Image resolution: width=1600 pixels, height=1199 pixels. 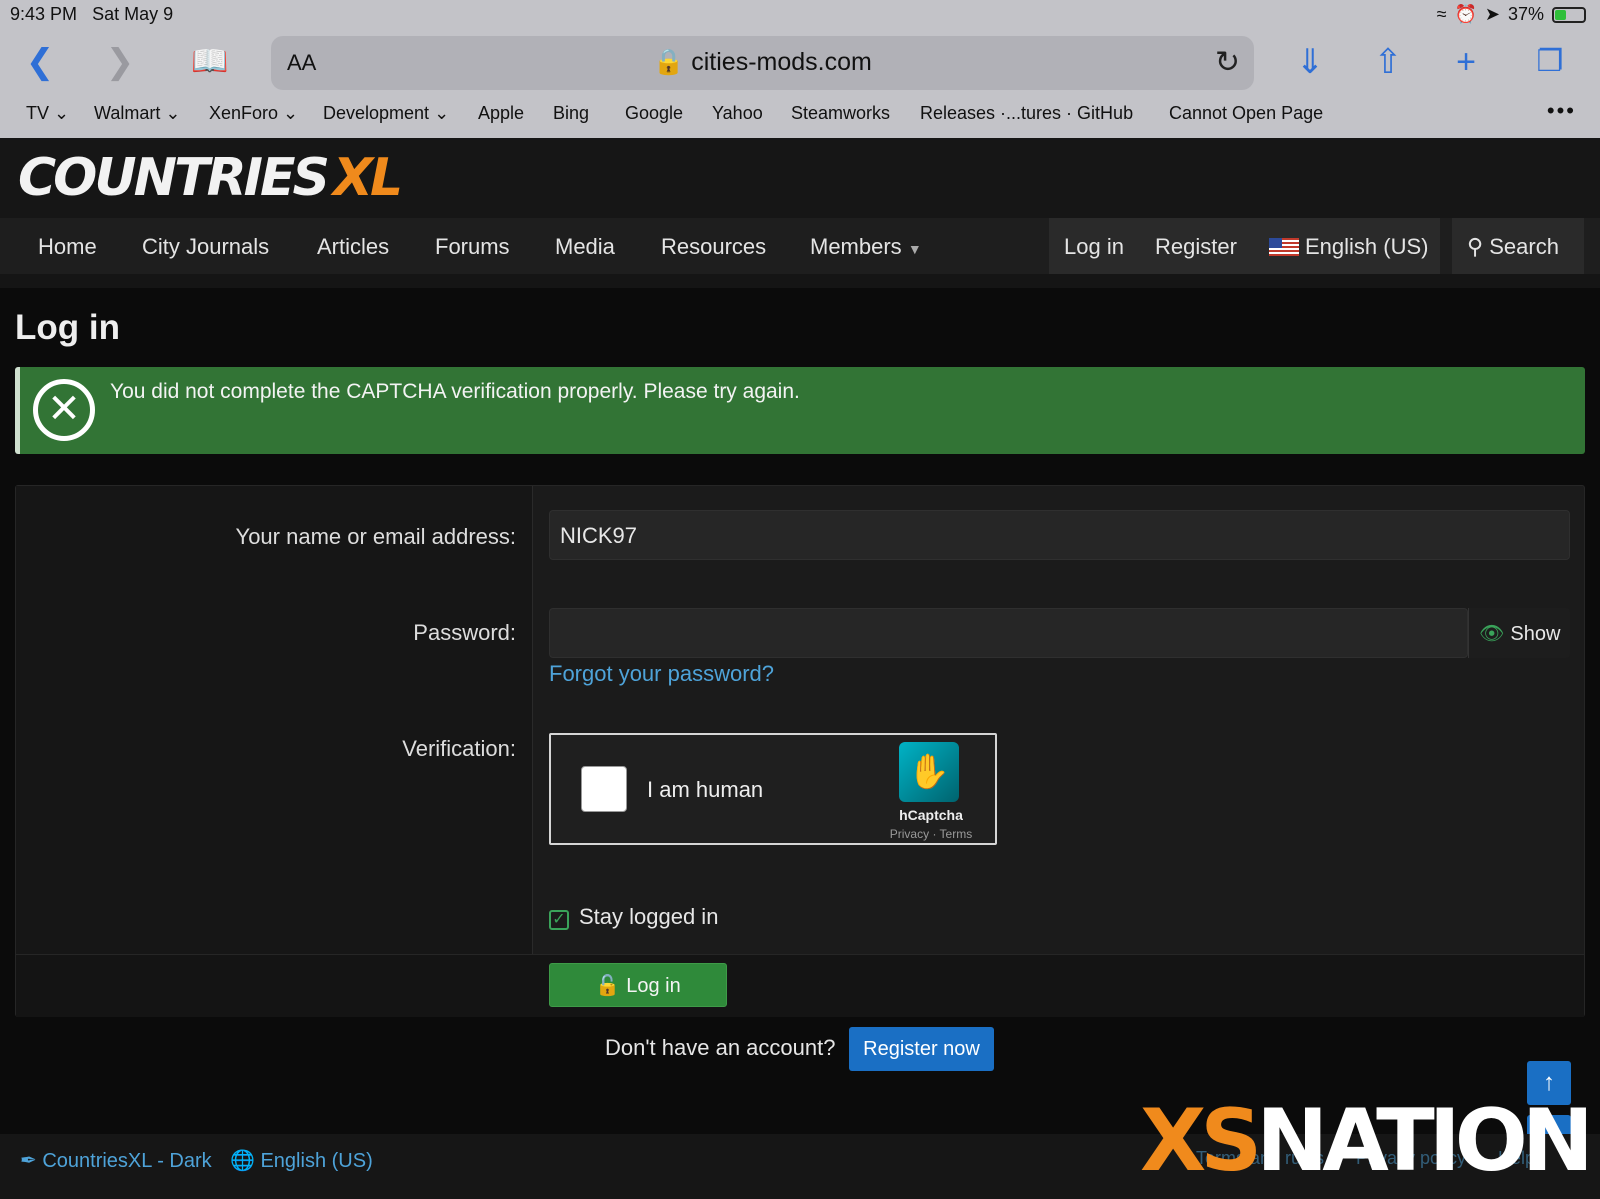 I want to click on register-now-button: Register now, so click(x=921, y=1049).